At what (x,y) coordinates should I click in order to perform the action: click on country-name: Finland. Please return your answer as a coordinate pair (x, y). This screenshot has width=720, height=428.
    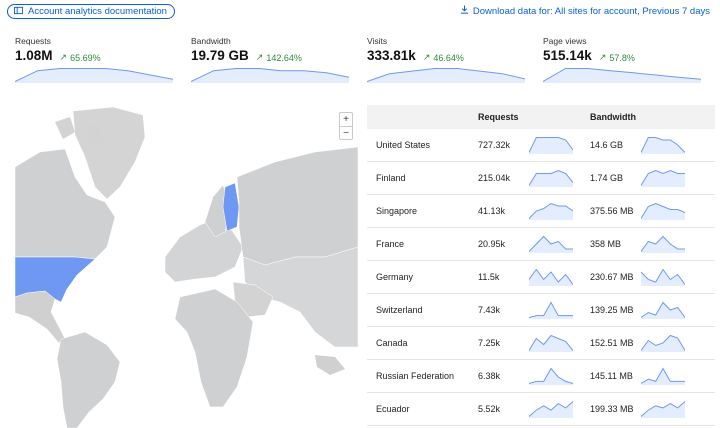
    Looking at the image, I should click on (391, 178).